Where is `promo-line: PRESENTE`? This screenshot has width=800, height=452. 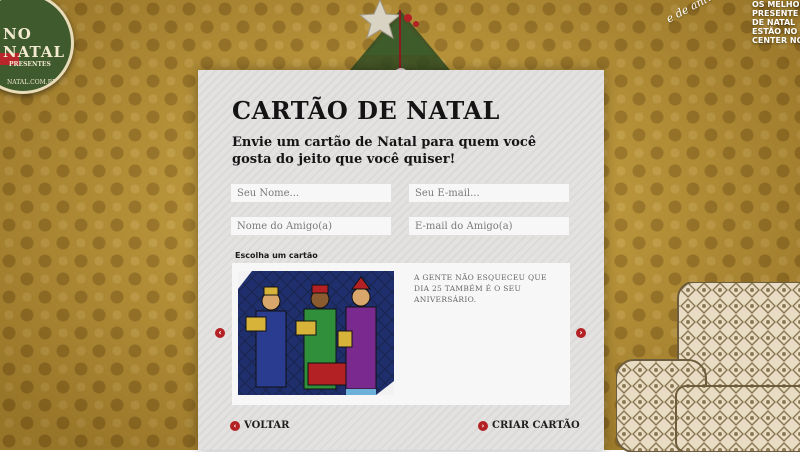 promo-line: PRESENTE is located at coordinates (775, 13).